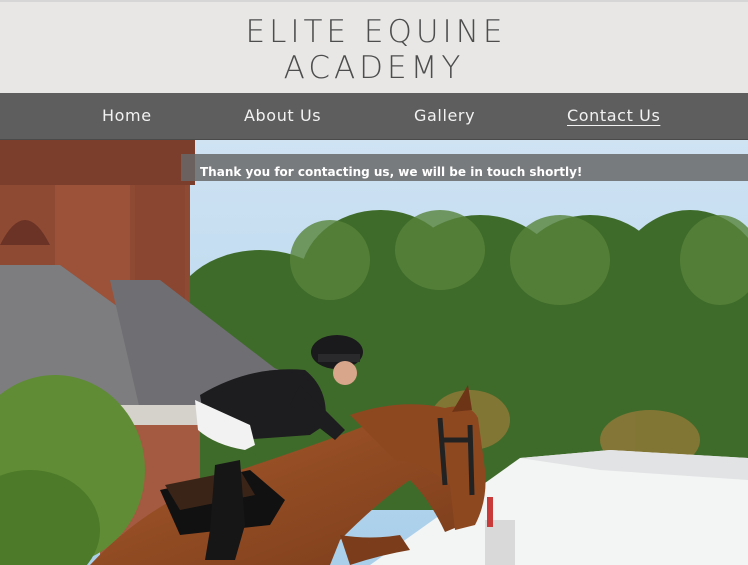 This screenshot has width=748, height=565. Describe the element at coordinates (444, 115) in the screenshot. I see `nav-gallery-link: Gallery` at that location.